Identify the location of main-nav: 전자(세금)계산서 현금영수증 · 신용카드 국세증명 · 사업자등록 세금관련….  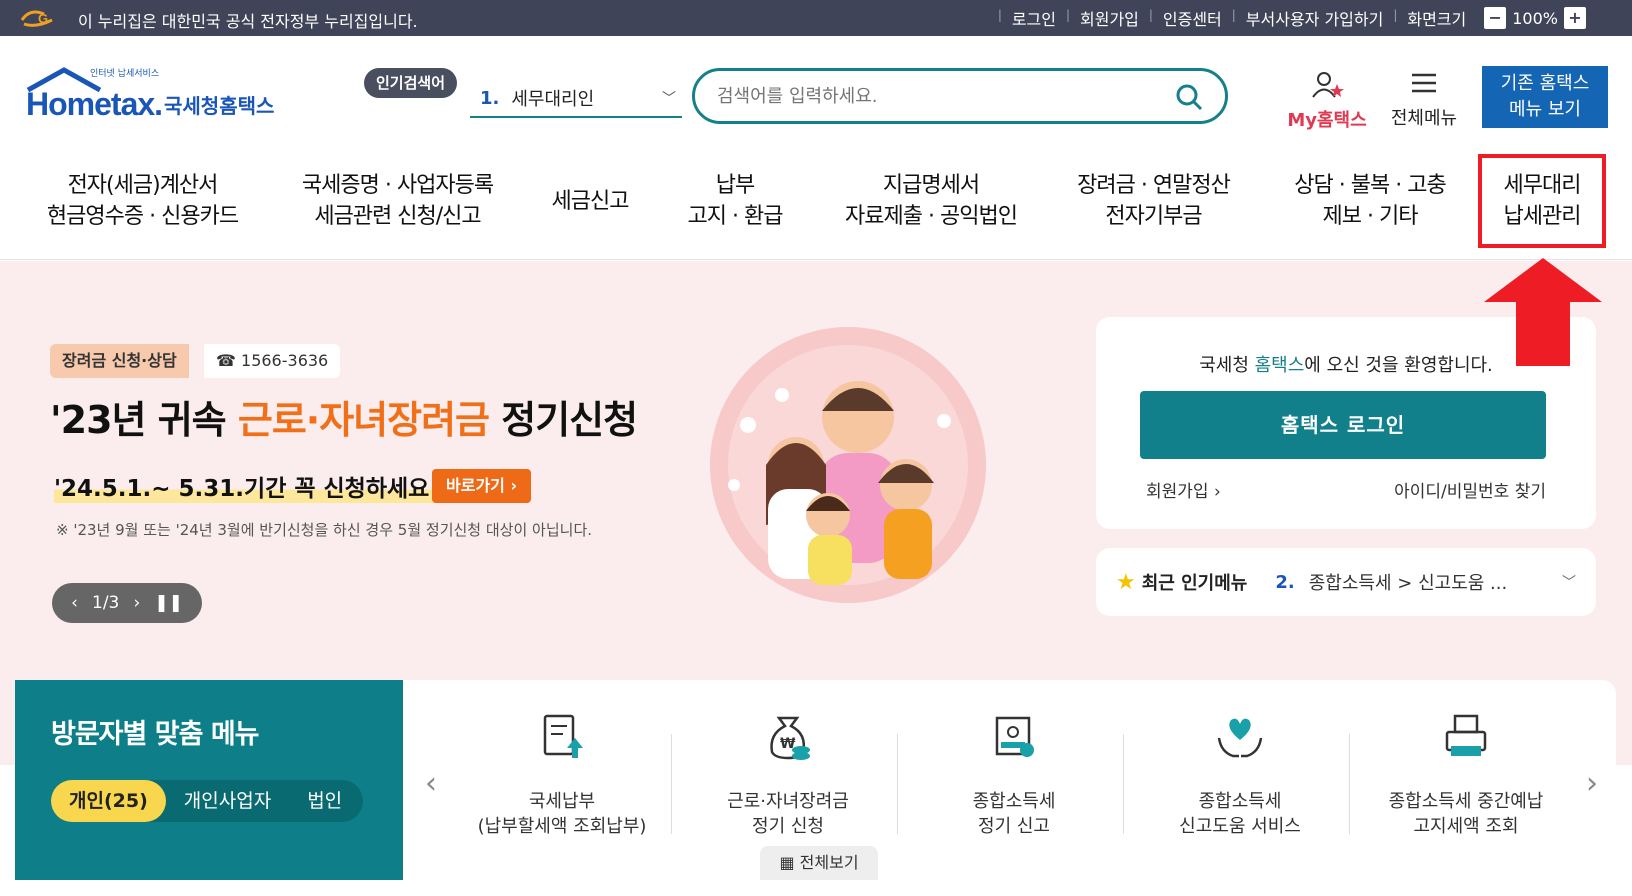
(816, 204).